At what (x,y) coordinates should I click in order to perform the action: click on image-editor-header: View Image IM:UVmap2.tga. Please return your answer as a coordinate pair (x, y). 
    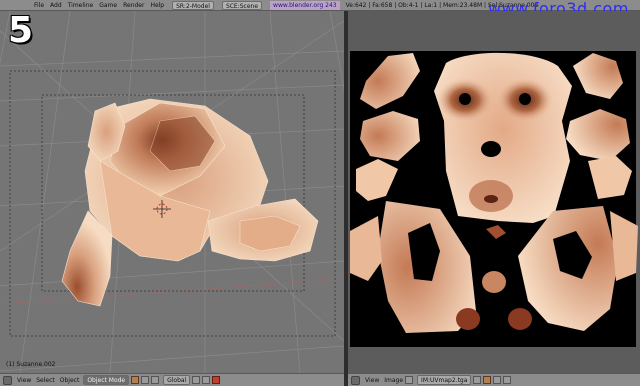
    Looking at the image, I should click on (494, 379).